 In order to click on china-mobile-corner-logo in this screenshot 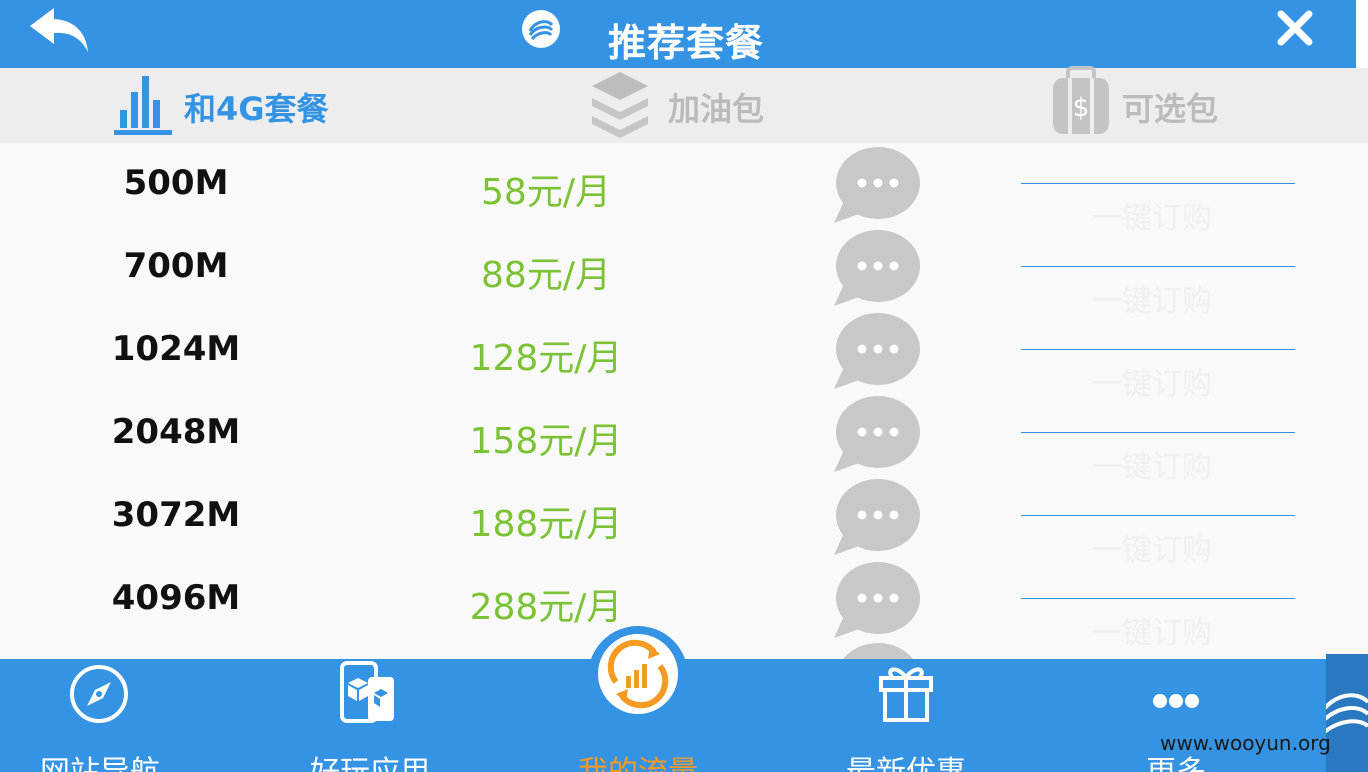, I will do `click(1343, 713)`.